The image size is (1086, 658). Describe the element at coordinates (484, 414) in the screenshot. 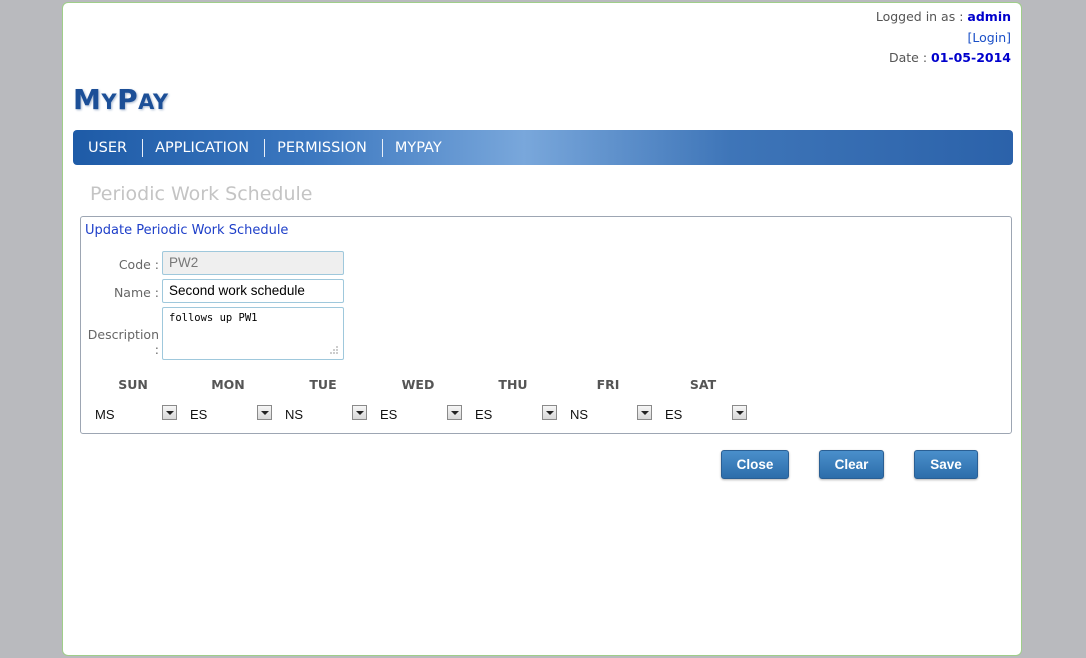

I see `thu-shift-value: ES` at that location.